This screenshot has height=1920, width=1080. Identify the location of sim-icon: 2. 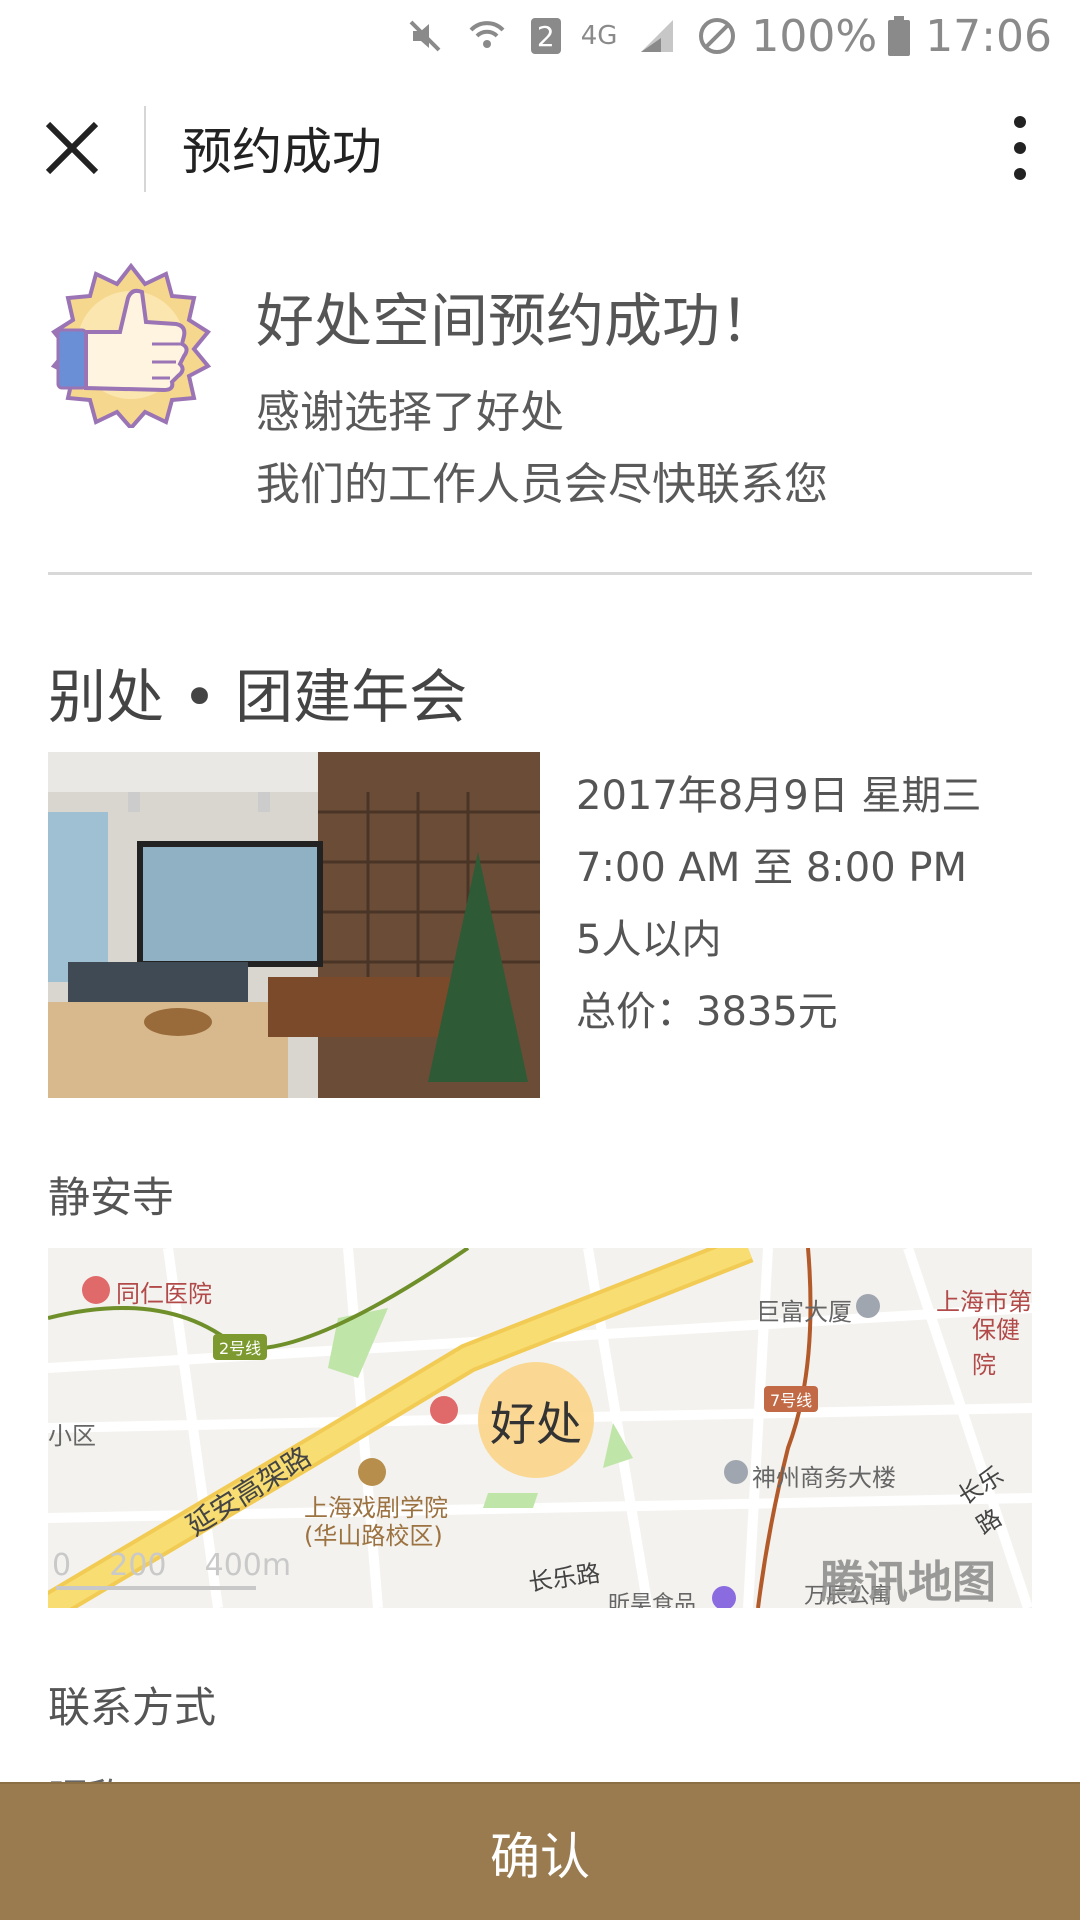
(555, 36).